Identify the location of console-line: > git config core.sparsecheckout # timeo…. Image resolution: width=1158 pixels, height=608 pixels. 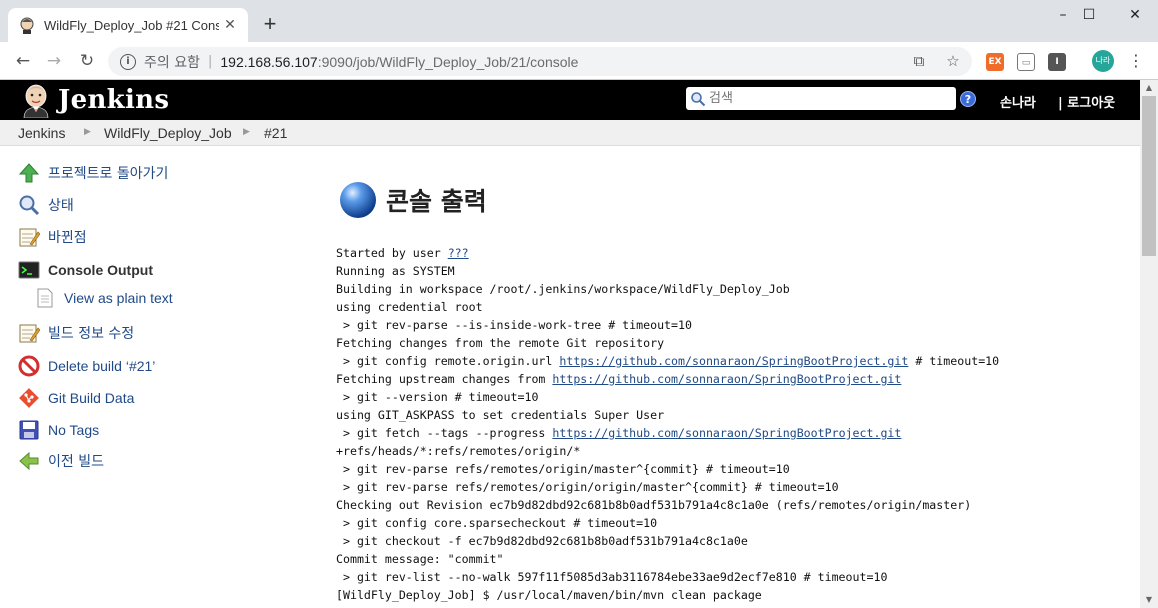
(667, 523).